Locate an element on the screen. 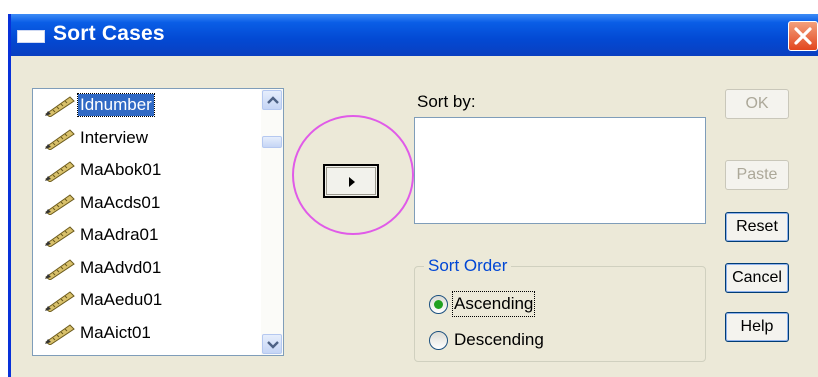  ok-button: OK is located at coordinates (757, 104).